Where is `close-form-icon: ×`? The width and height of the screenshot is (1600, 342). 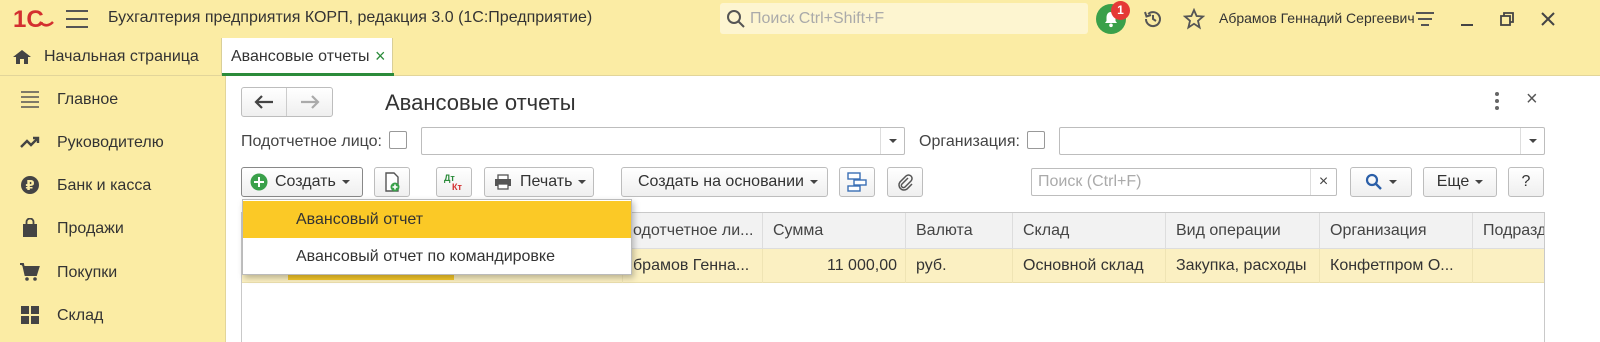
close-form-icon: × is located at coordinates (1532, 99).